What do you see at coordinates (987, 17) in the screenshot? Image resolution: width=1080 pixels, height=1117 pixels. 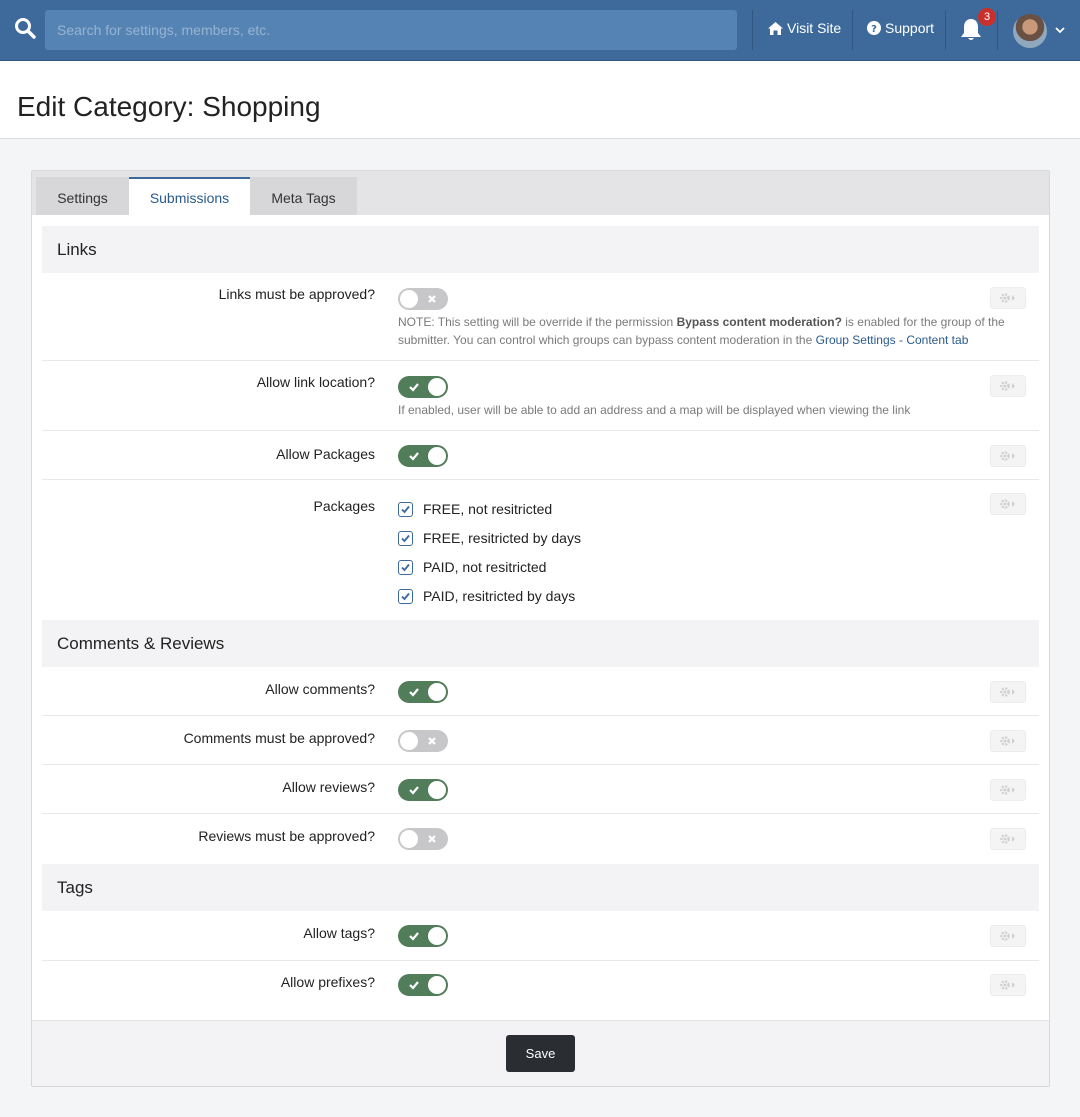 I see `notification-badge: 3` at bounding box center [987, 17].